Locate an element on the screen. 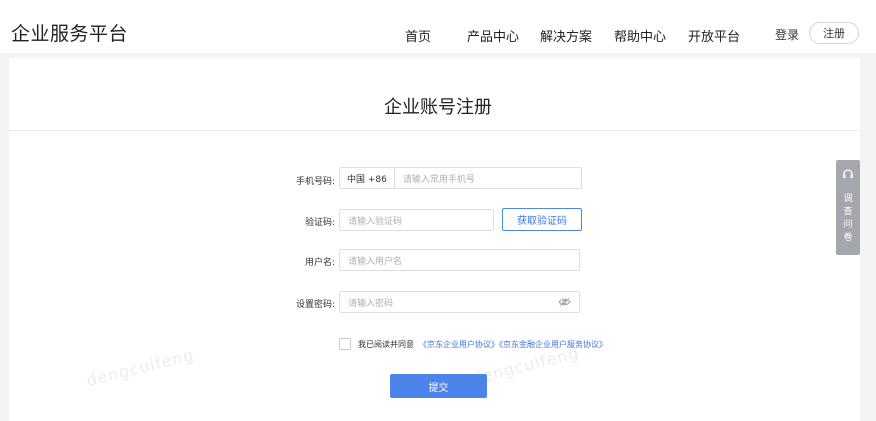 The width and height of the screenshot is (876, 421). nav-item-solutions: 解决方案 is located at coordinates (566, 35).